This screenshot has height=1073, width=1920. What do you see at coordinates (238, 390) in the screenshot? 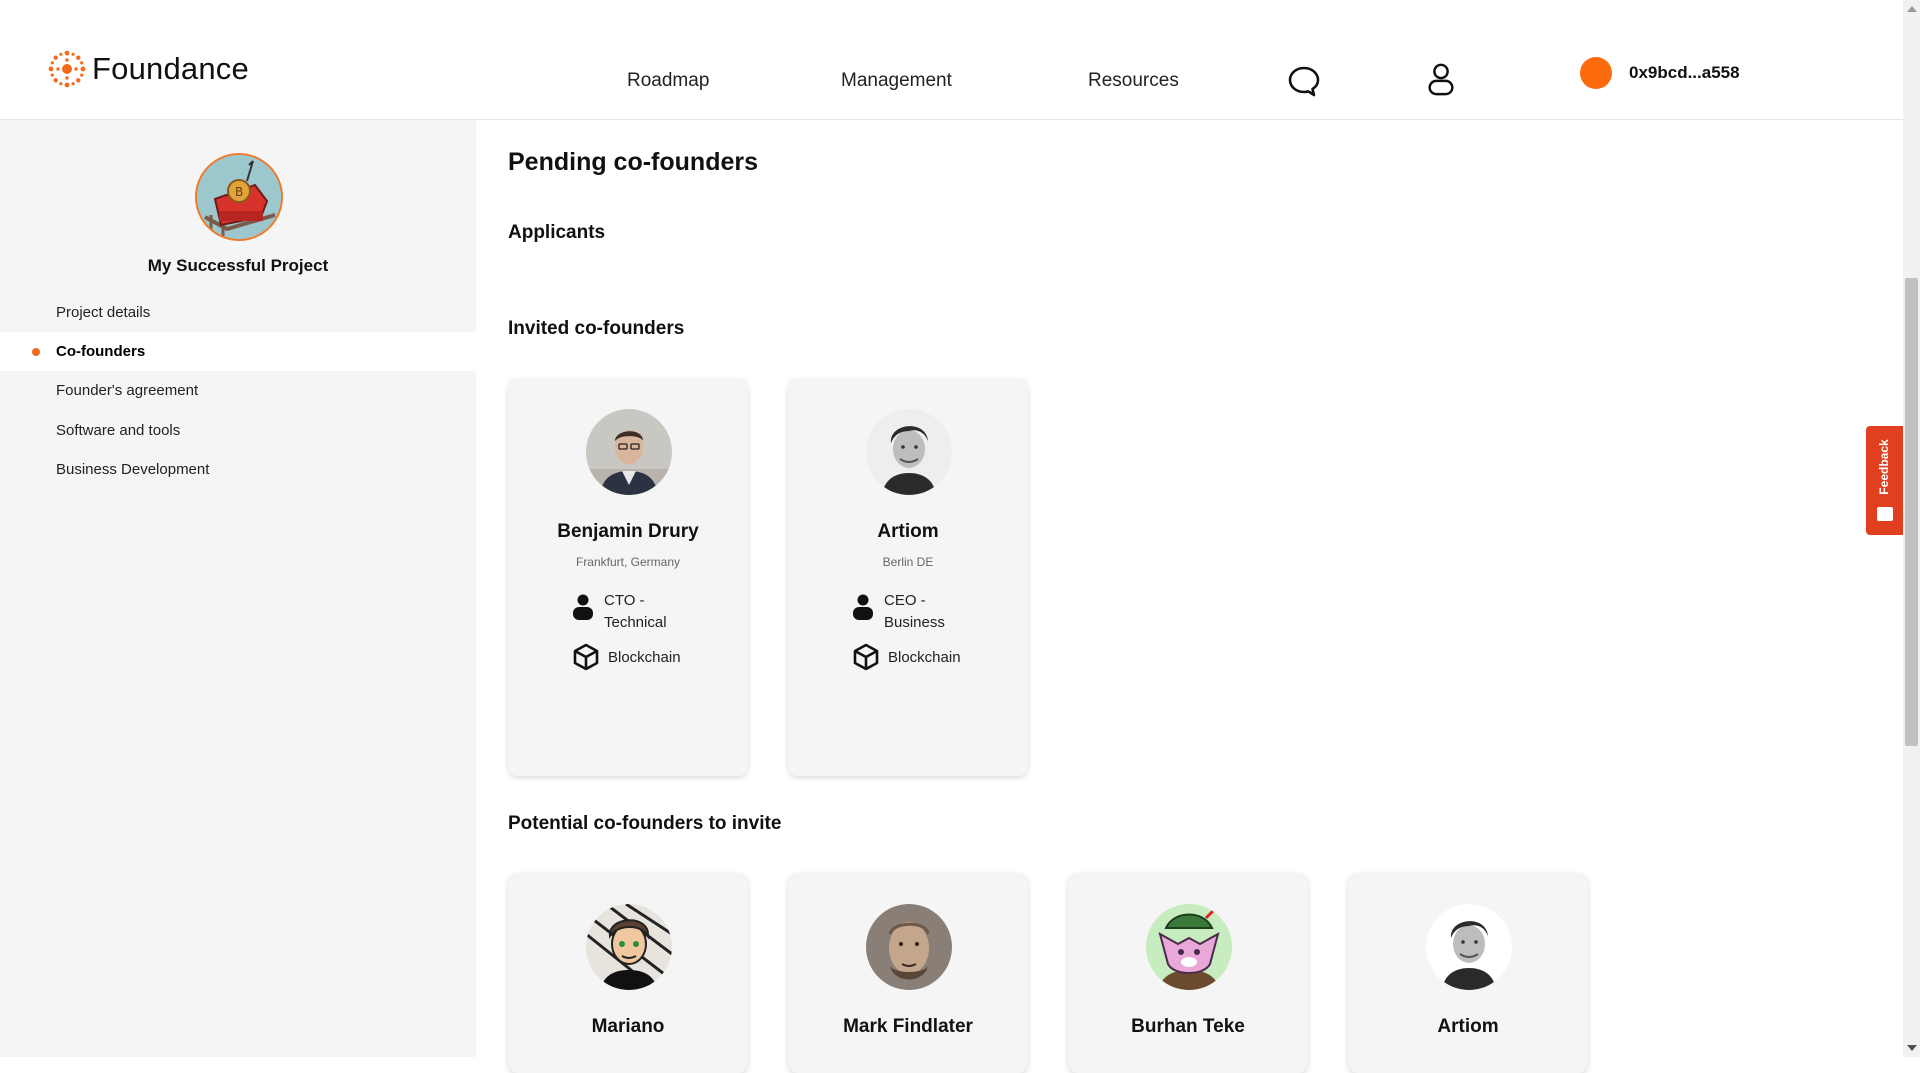
I see `sidebar-item-founders-agreement: Founder's agreement` at bounding box center [238, 390].